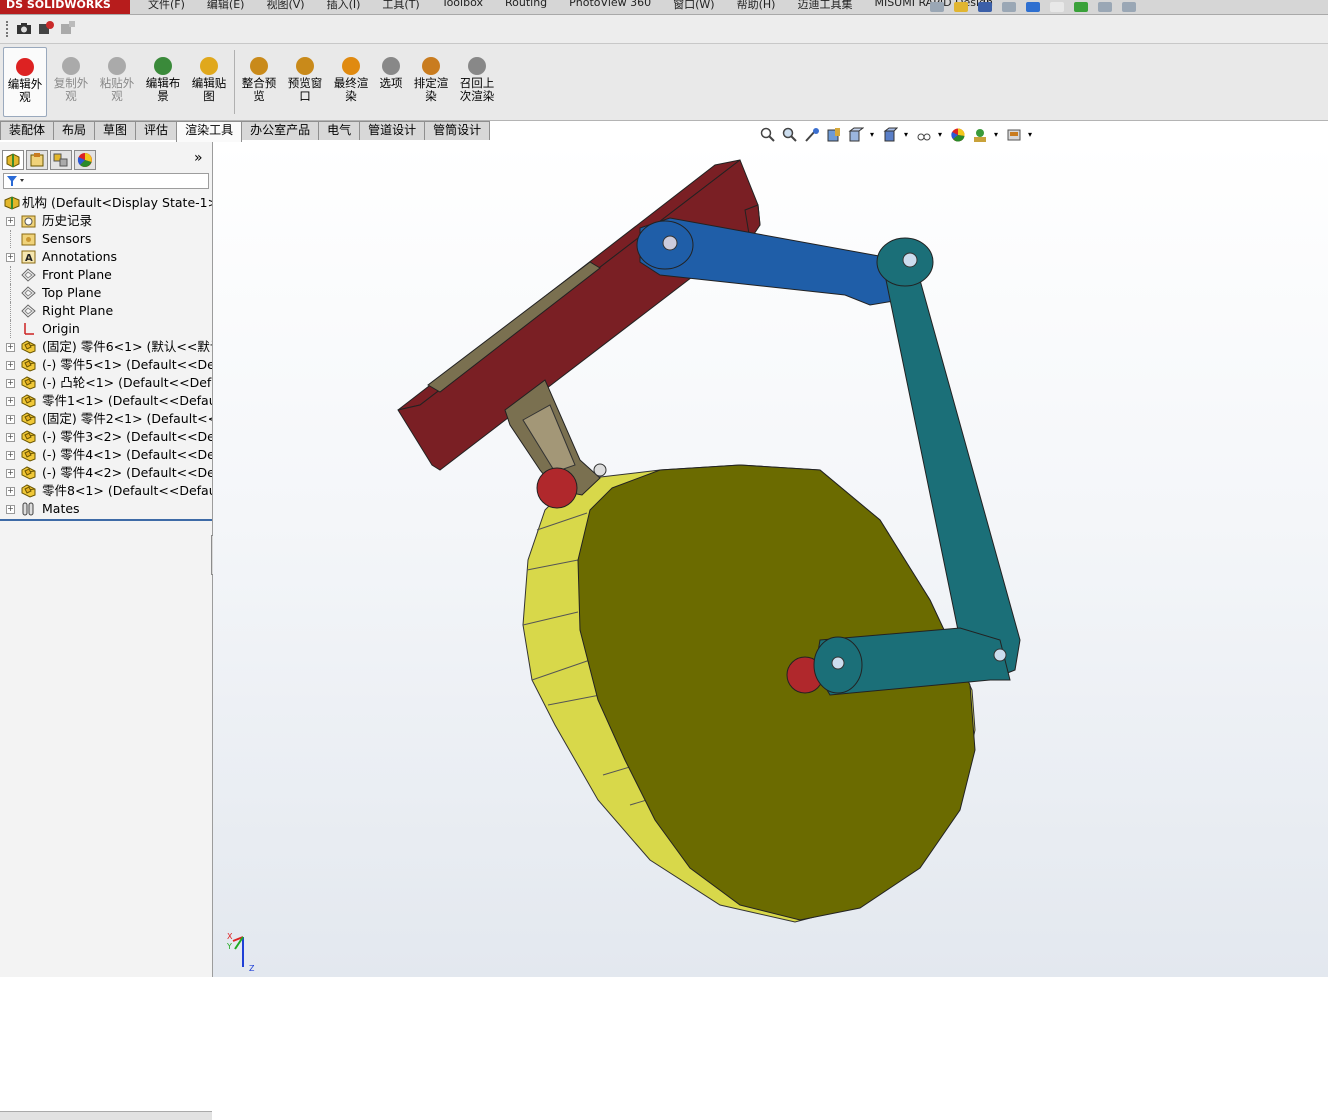  What do you see at coordinates (46, 28) in the screenshot?
I see `render-region-icon` at bounding box center [46, 28].